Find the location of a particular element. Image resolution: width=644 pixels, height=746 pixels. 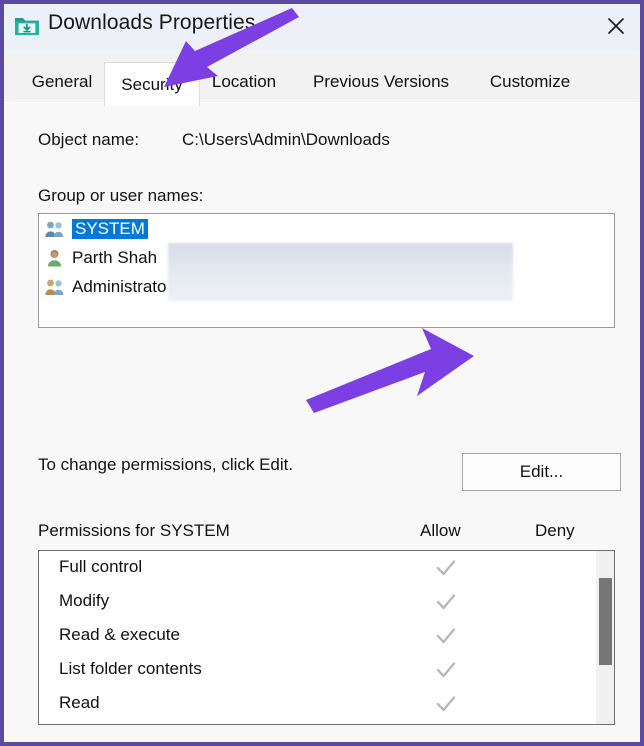

title-bar: Downloads Properties is located at coordinates (322, 27).